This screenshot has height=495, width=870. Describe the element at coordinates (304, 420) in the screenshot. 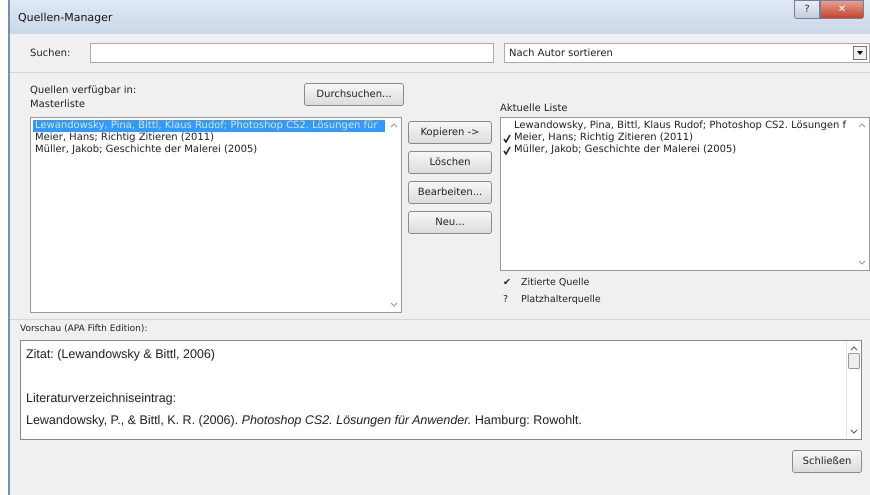

I see `preview-text: Lewandowsky, P., & Bittl, K. R. (2006). Photoshop CS2. Lösungen für Anwender. Hamburg: Rowohlt.` at that location.